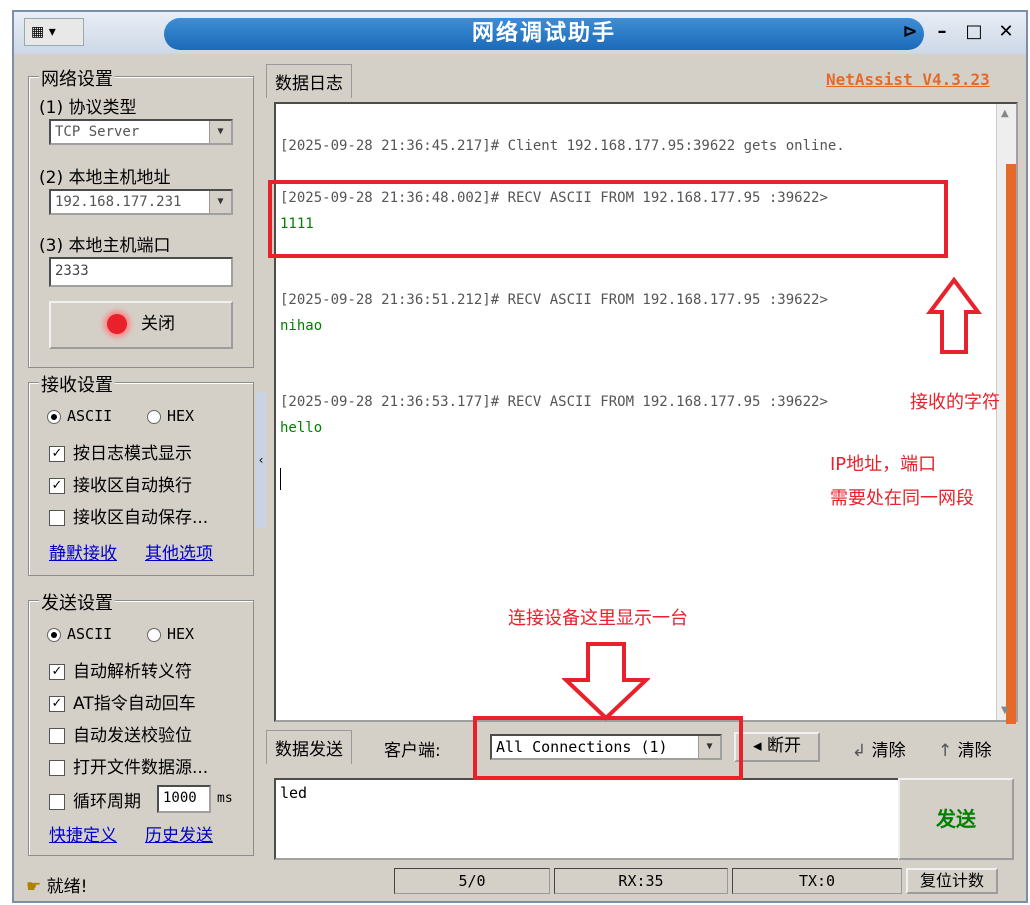 This screenshot has height=905, width=1030. I want to click on recv-ascii-radio: ASCII, so click(79, 416).